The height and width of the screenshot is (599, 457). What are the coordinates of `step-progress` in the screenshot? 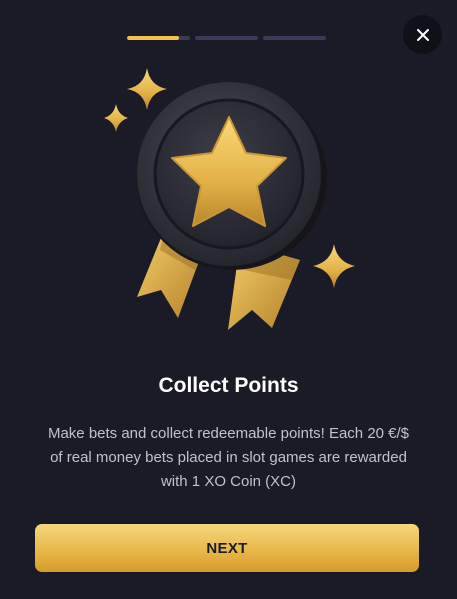 It's located at (226, 38).